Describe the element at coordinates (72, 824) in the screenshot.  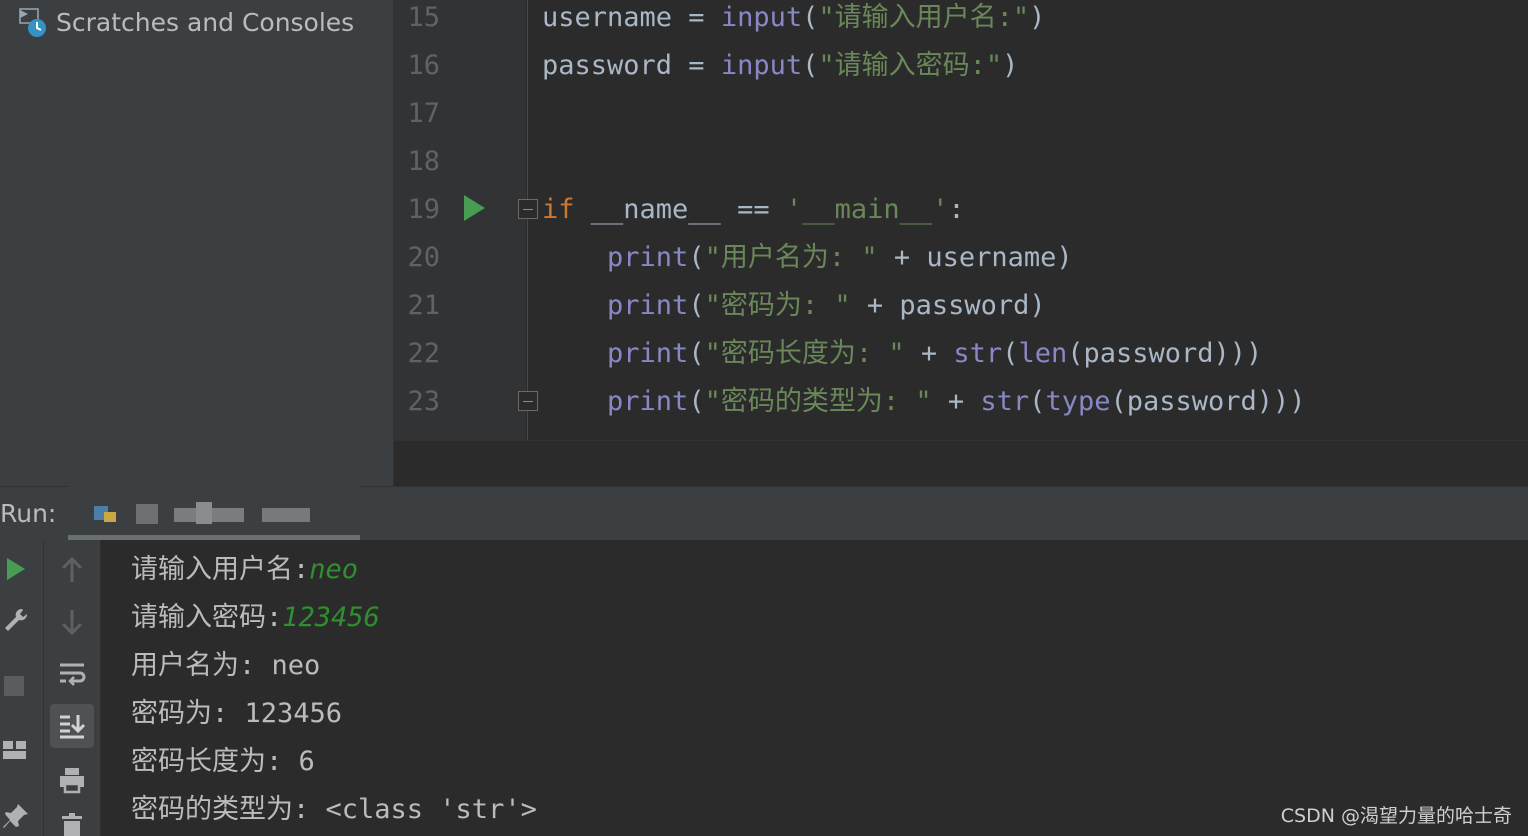
I see `trash-icon` at that location.